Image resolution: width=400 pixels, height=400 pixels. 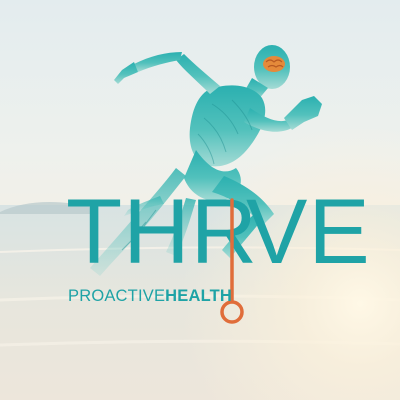 I want to click on tagline-health: HEALTH, so click(x=199, y=296).